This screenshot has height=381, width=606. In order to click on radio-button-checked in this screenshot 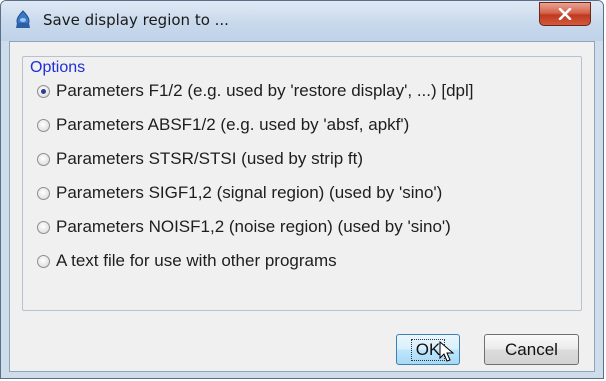, I will do `click(43, 91)`.